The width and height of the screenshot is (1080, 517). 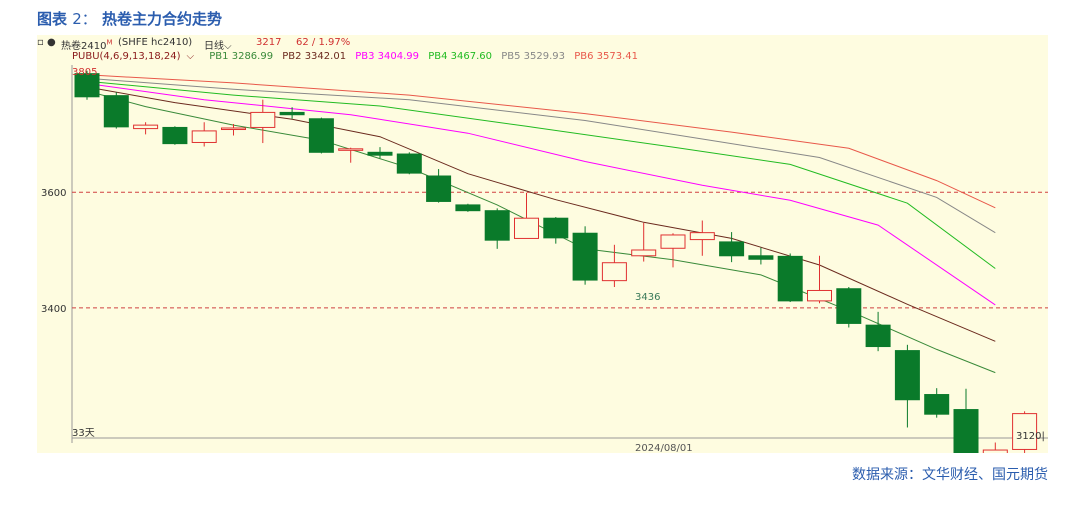 What do you see at coordinates (53, 193) in the screenshot?
I see `y-tick-label: 3600` at bounding box center [53, 193].